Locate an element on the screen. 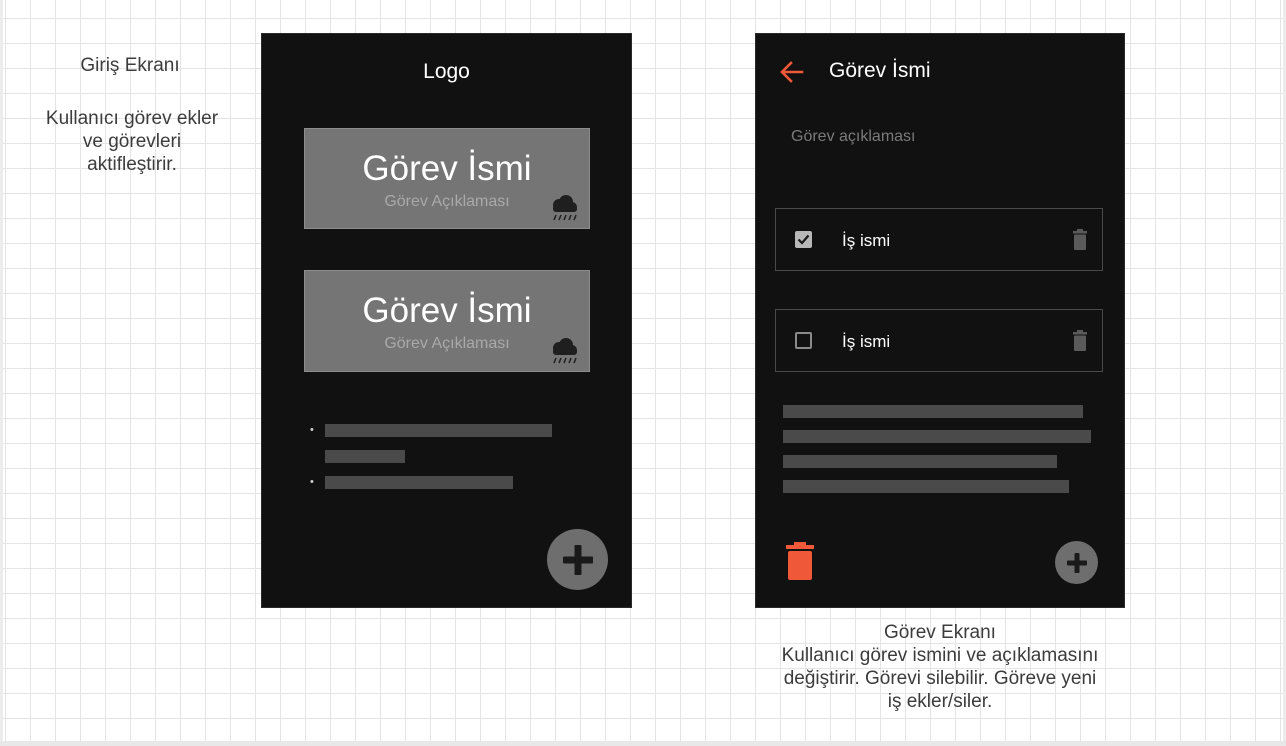 This screenshot has height=746, width=1286. add-task-button is located at coordinates (577, 559).